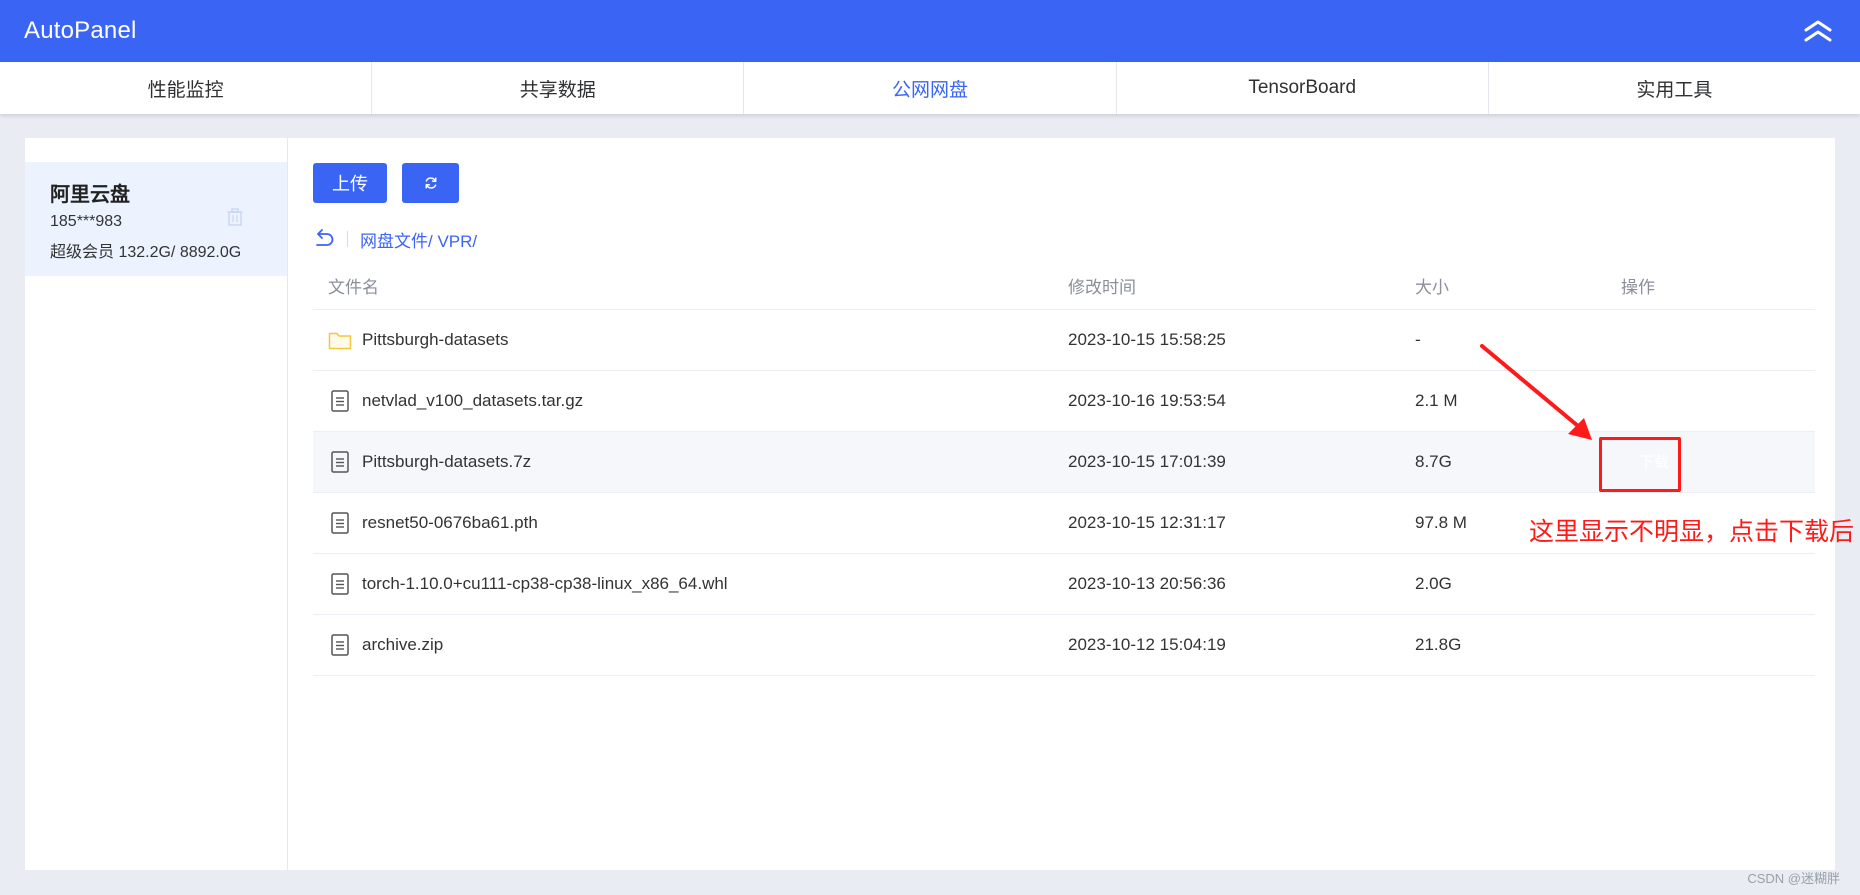 This screenshot has height=895, width=1860. I want to click on file-time: 2023-10-15 12:31:17, so click(1241, 523).